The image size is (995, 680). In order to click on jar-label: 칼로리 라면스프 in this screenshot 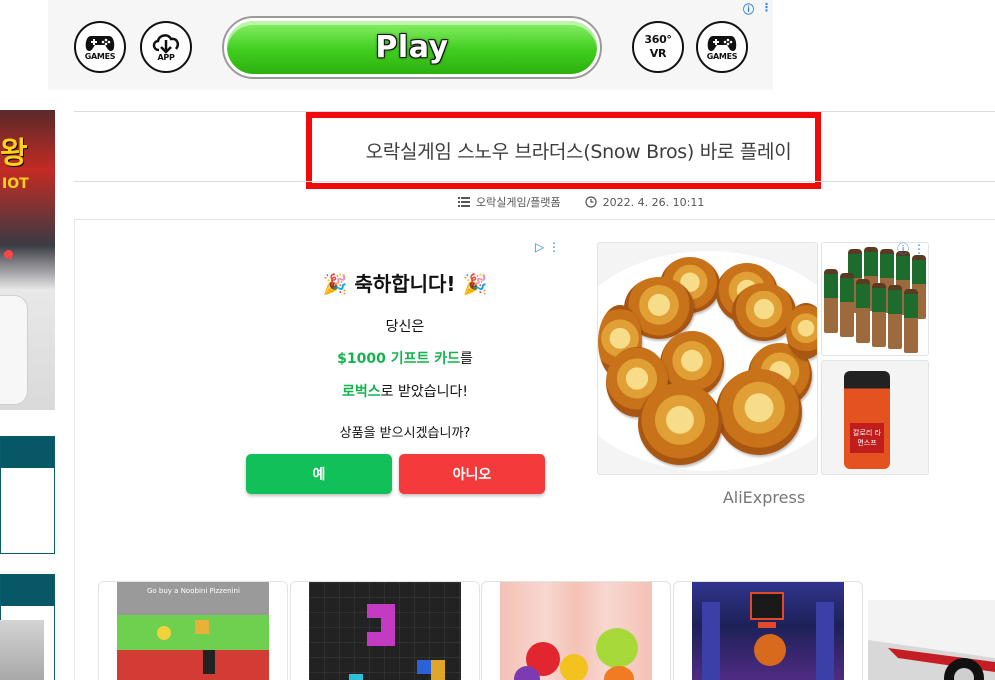, I will do `click(867, 438)`.